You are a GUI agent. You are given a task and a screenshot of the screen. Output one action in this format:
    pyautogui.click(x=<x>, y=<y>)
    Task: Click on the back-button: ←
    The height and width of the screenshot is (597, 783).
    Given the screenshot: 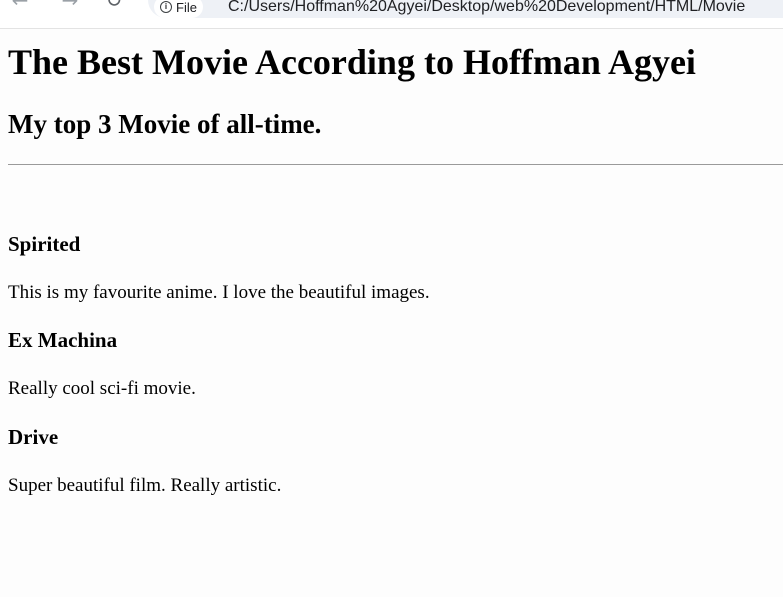 What is the action you would take?
    pyautogui.click(x=20, y=6)
    